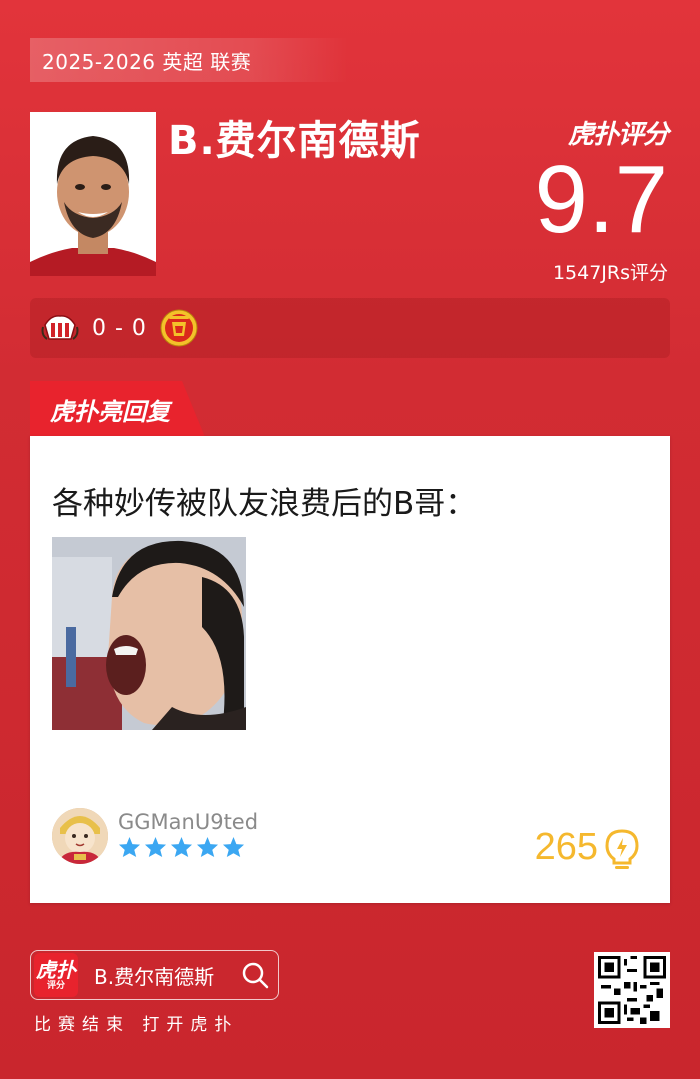 This screenshot has width=700, height=1079. What do you see at coordinates (601, 199) in the screenshot?
I see `player-score: 9.7` at bounding box center [601, 199].